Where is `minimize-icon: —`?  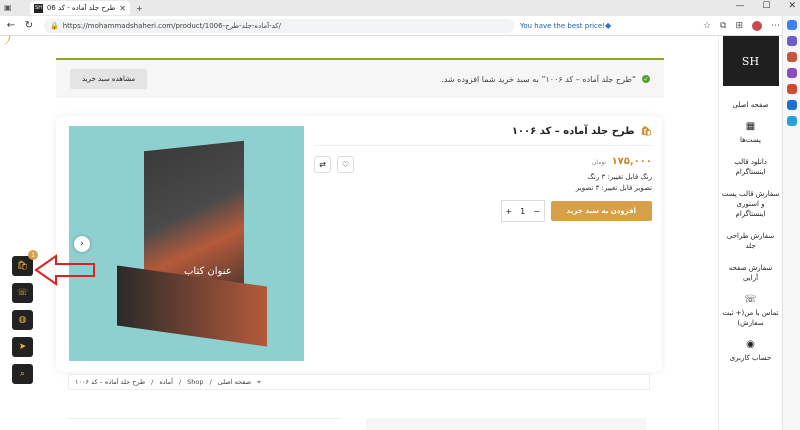
minimize-icon: — is located at coordinates (739, 6).